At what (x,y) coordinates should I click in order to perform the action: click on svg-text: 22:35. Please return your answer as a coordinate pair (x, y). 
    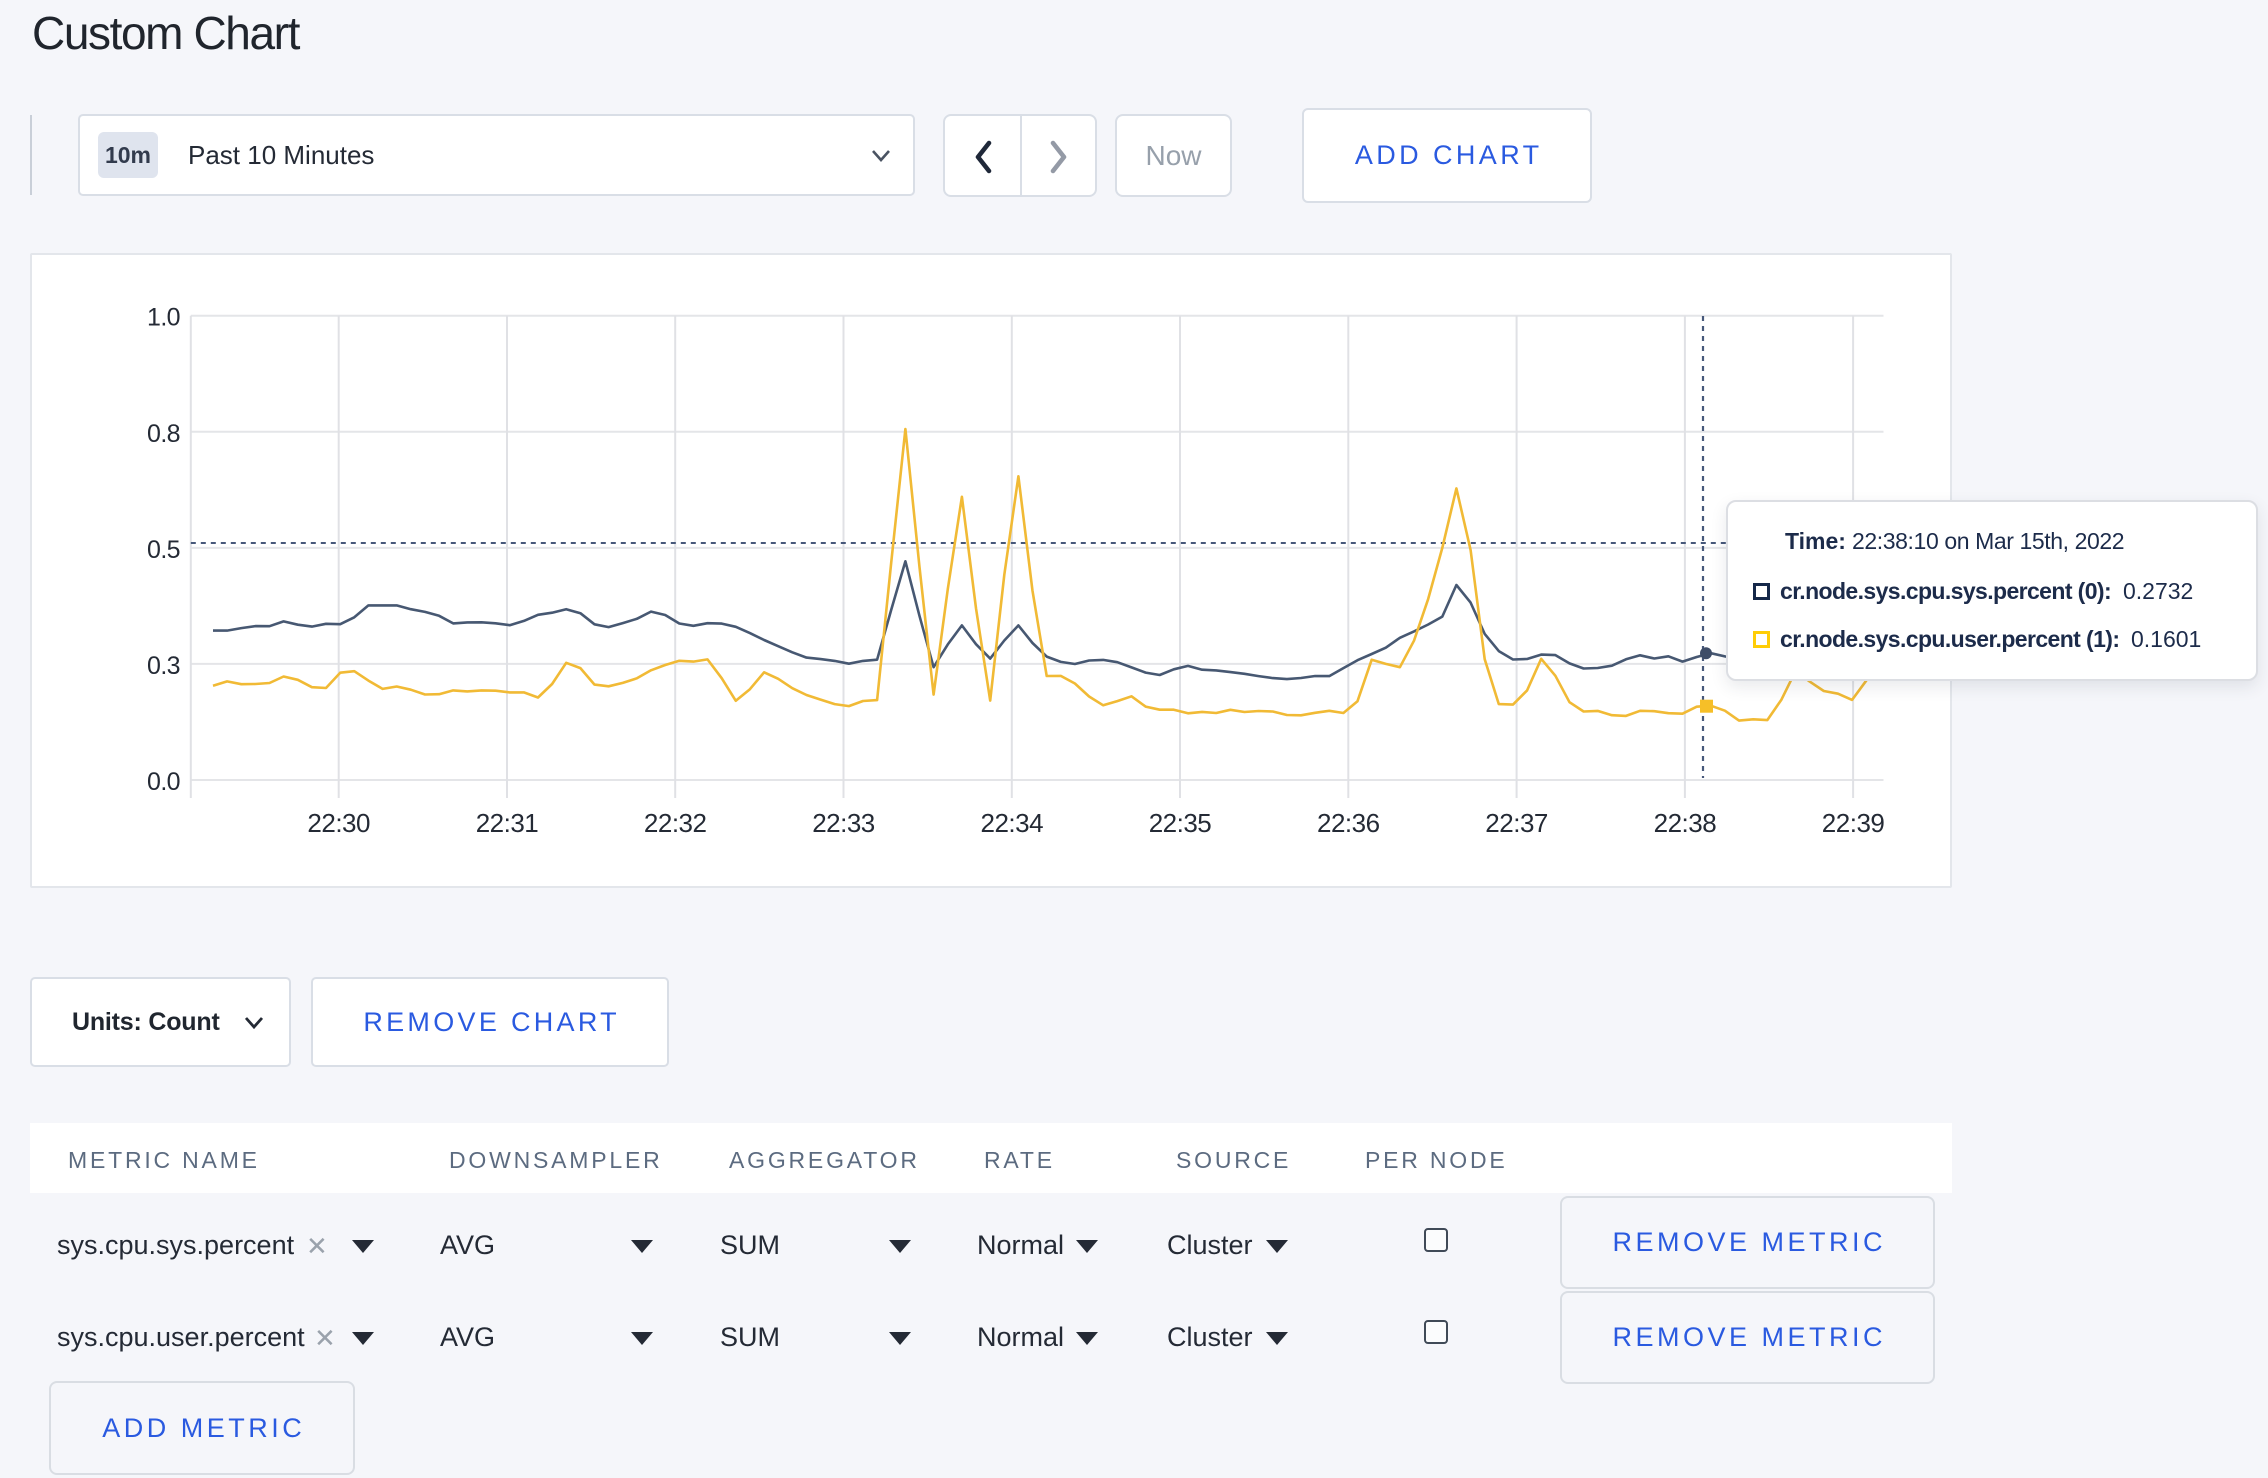
    Looking at the image, I should click on (1180, 823).